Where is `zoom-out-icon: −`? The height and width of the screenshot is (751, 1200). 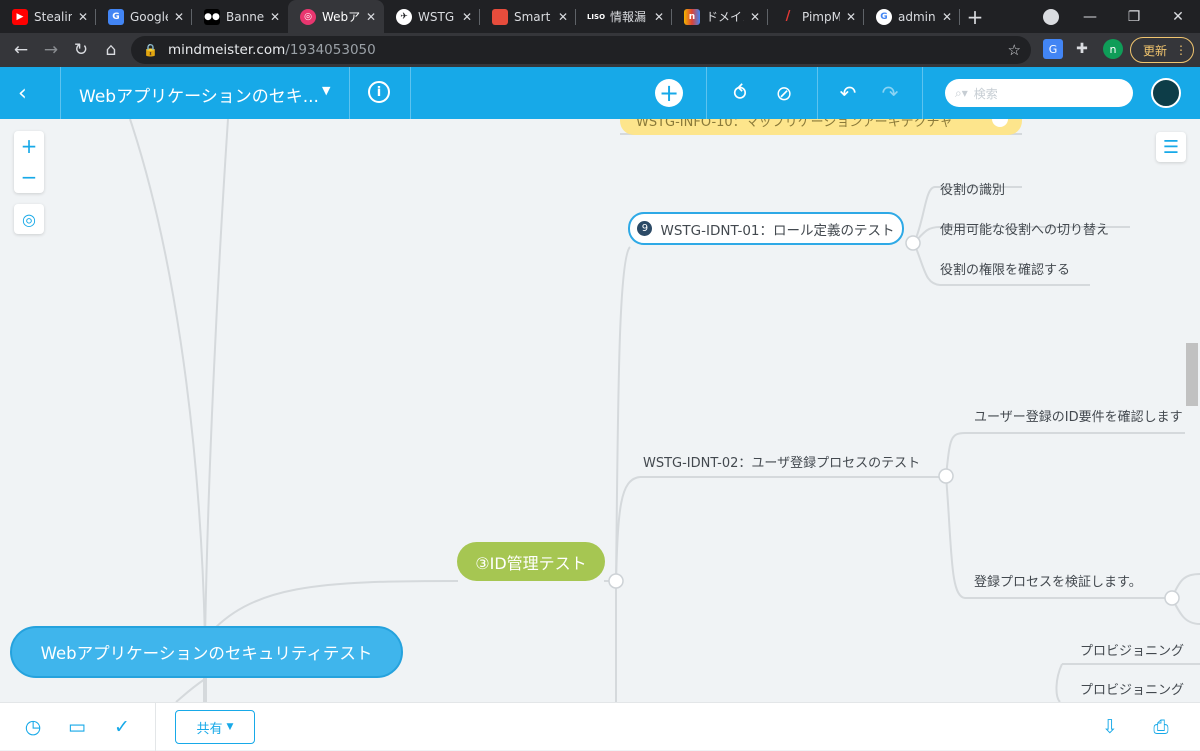 zoom-out-icon: − is located at coordinates (29, 177).